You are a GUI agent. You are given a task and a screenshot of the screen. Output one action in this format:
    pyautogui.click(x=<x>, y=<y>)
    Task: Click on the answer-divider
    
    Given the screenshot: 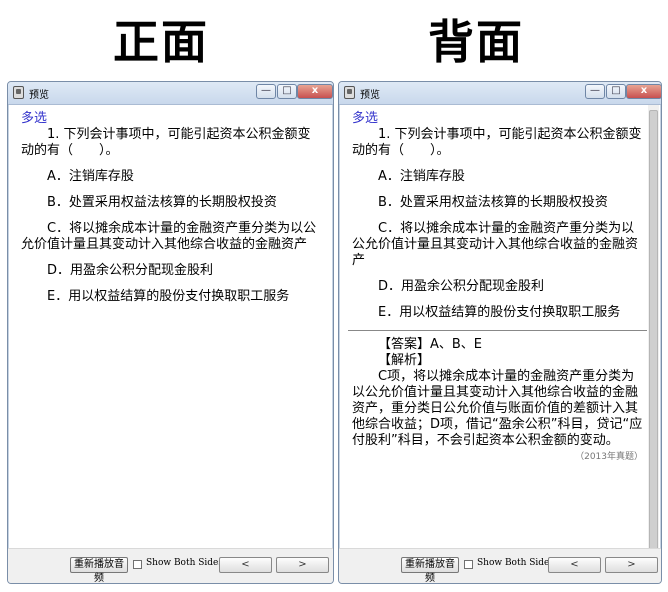 What is the action you would take?
    pyautogui.click(x=497, y=330)
    